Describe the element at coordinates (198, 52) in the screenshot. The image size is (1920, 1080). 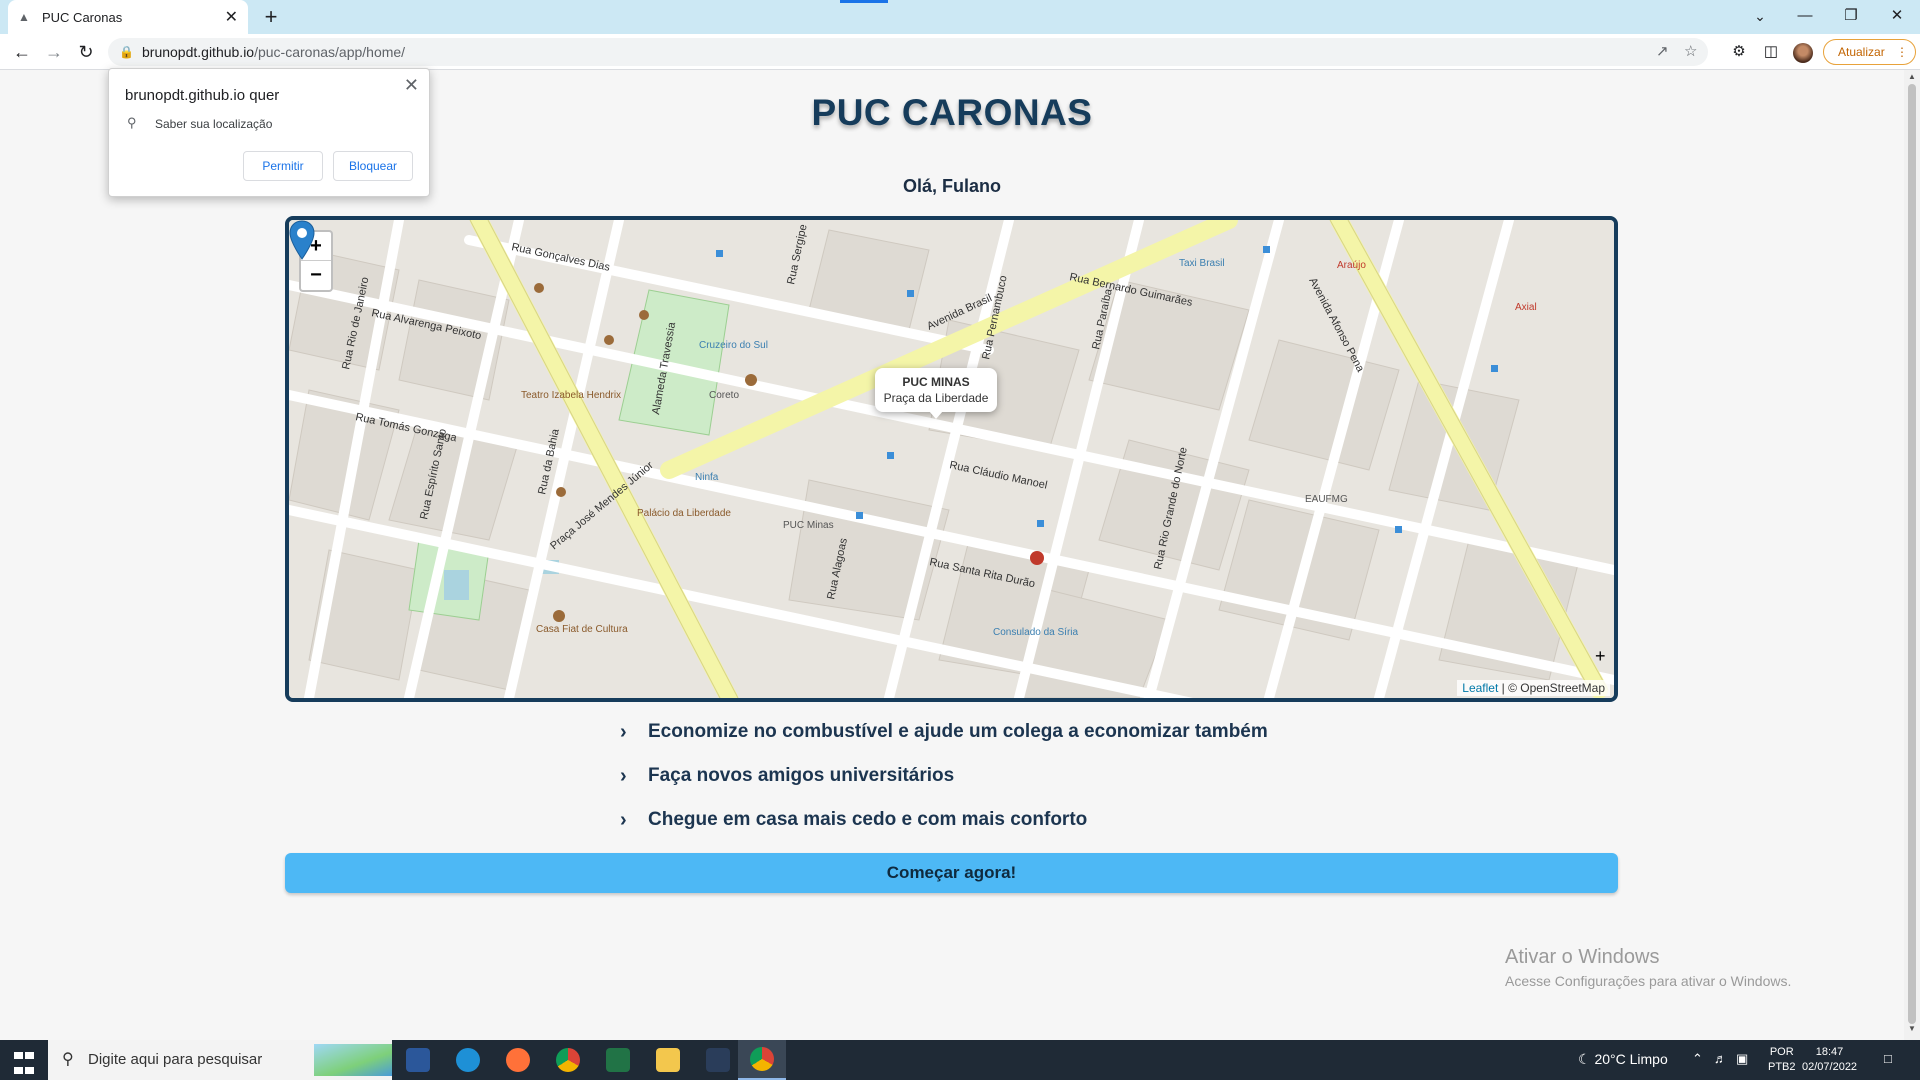
I see `url-host: brunopdt.github.io` at that location.